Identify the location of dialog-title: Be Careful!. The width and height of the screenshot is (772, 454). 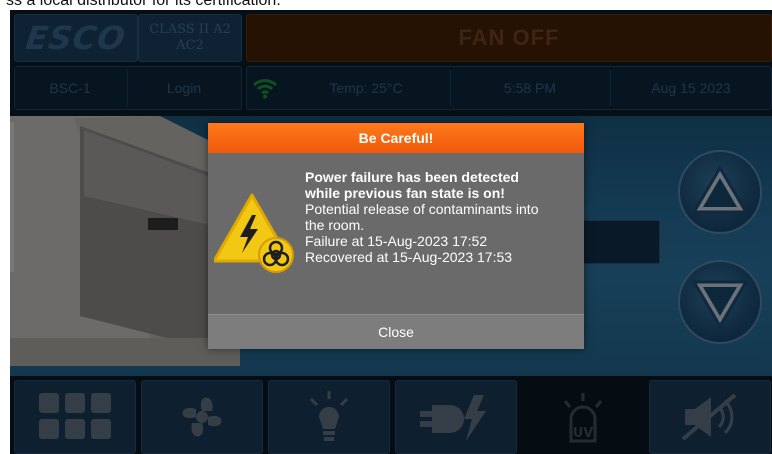
(396, 138).